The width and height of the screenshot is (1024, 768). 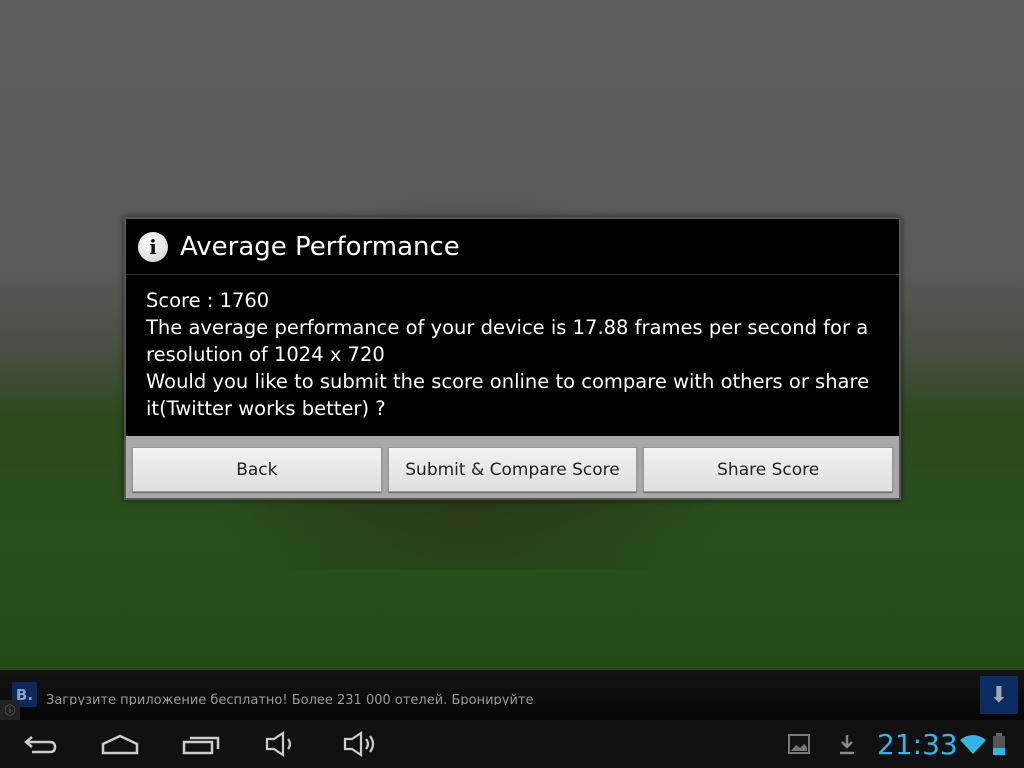 I want to click on info-icon: i, so click(x=153, y=246).